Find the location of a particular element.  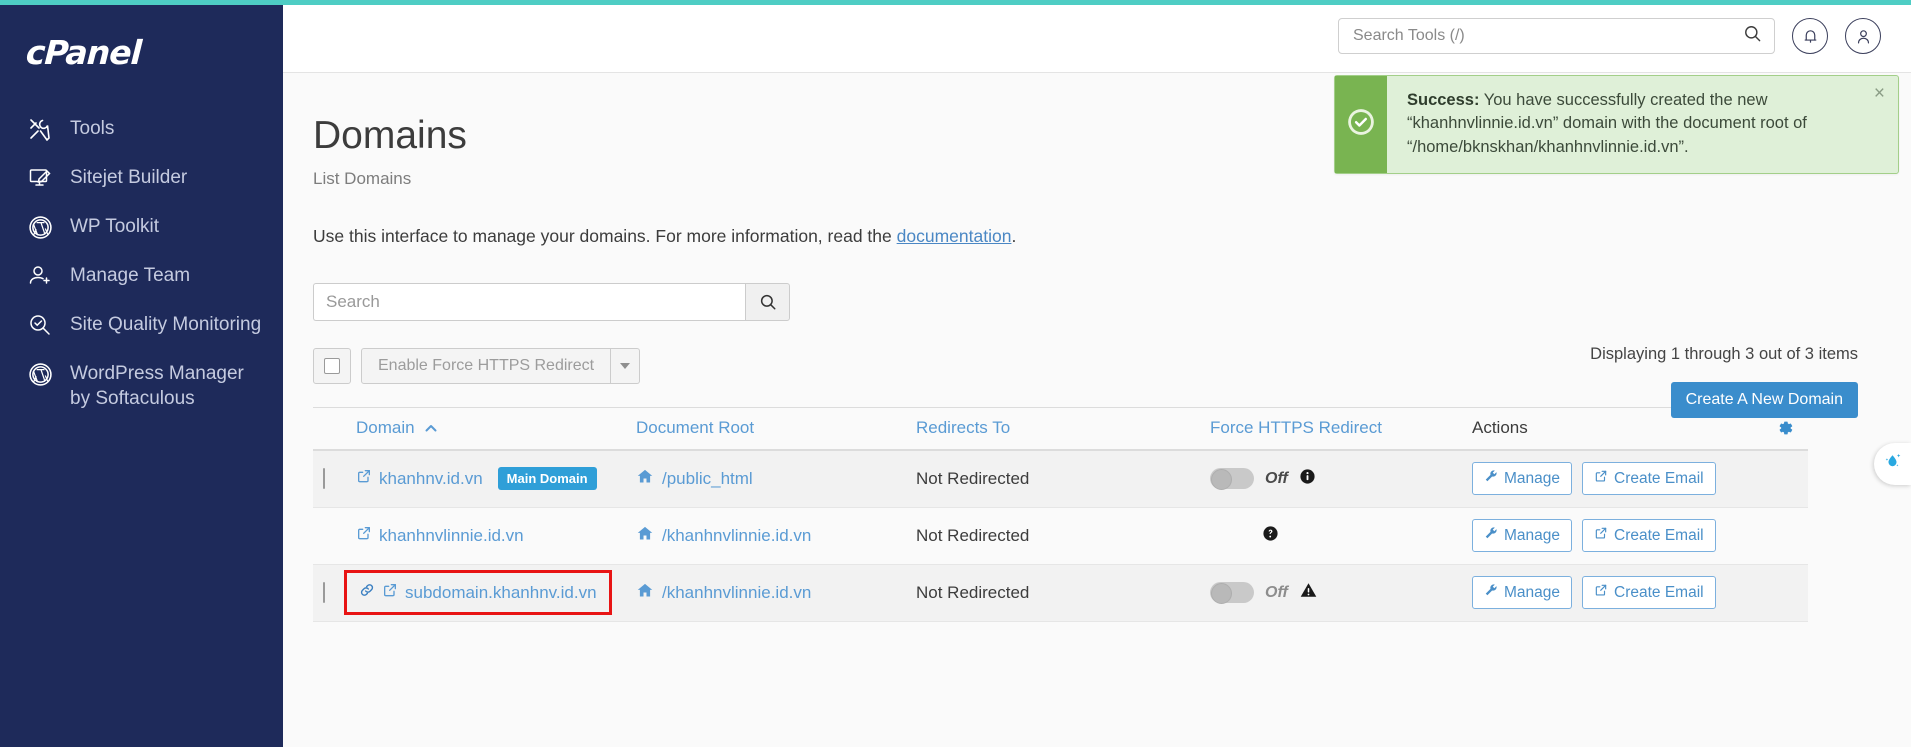

check-circle-icon is located at coordinates (1361, 124).